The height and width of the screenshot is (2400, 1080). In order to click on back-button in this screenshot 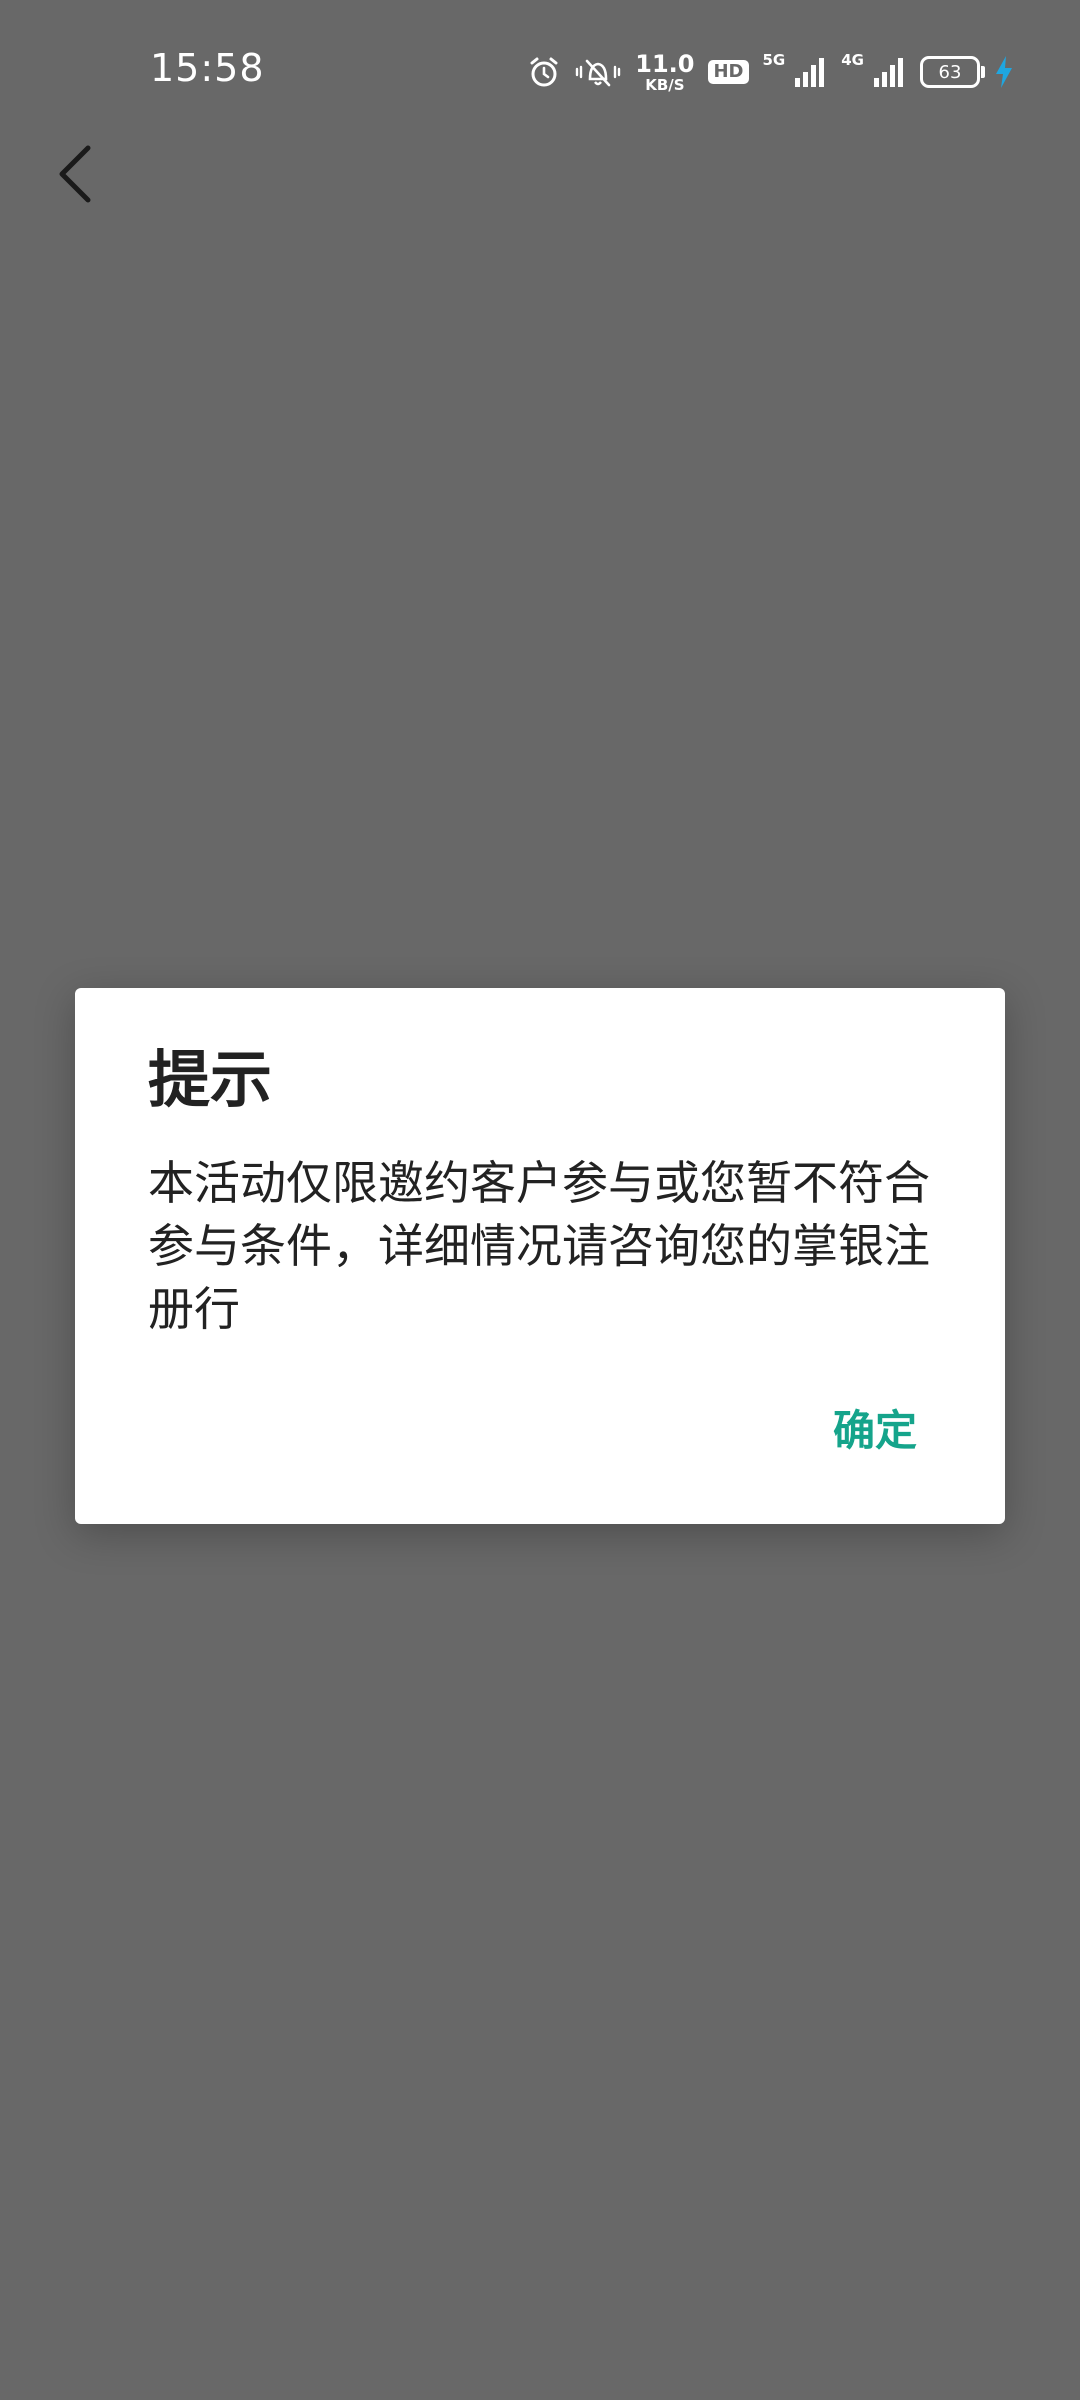, I will do `click(74, 176)`.